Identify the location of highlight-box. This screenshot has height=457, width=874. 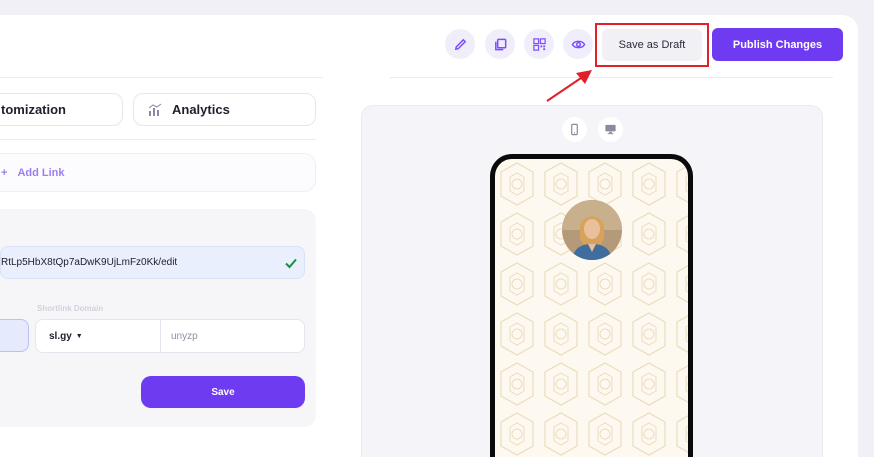
(652, 45).